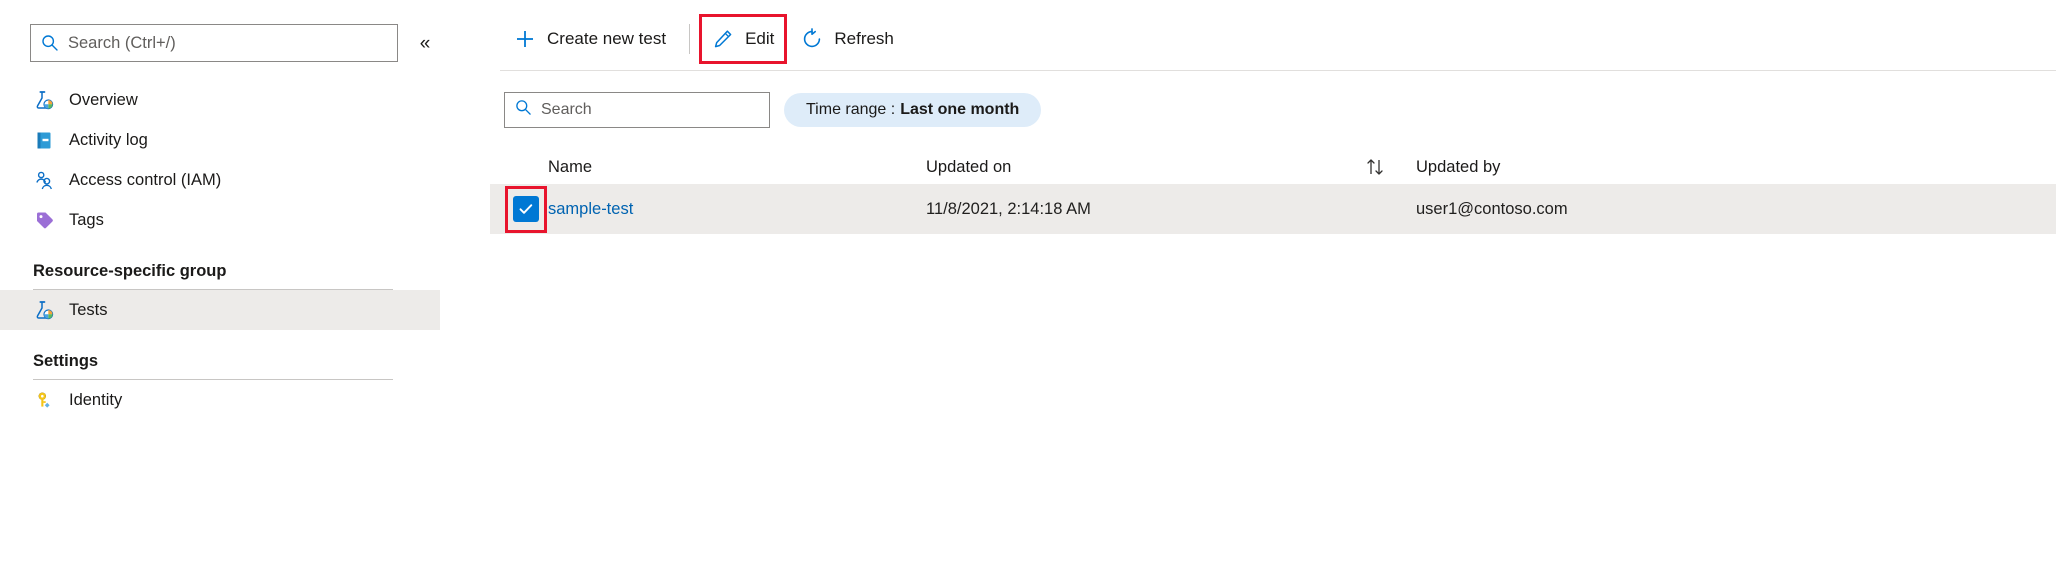 The height and width of the screenshot is (571, 2056). Describe the element at coordinates (743, 39) in the screenshot. I see `edit-button: Edit` at that location.